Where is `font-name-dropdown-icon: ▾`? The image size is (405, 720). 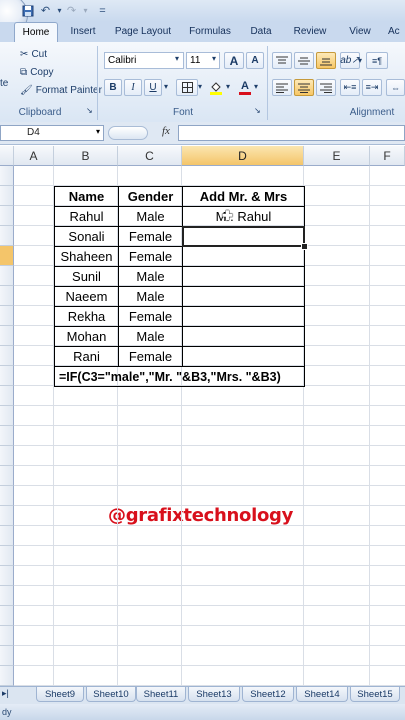
font-name-dropdown-icon: ▾ is located at coordinates (177, 58).